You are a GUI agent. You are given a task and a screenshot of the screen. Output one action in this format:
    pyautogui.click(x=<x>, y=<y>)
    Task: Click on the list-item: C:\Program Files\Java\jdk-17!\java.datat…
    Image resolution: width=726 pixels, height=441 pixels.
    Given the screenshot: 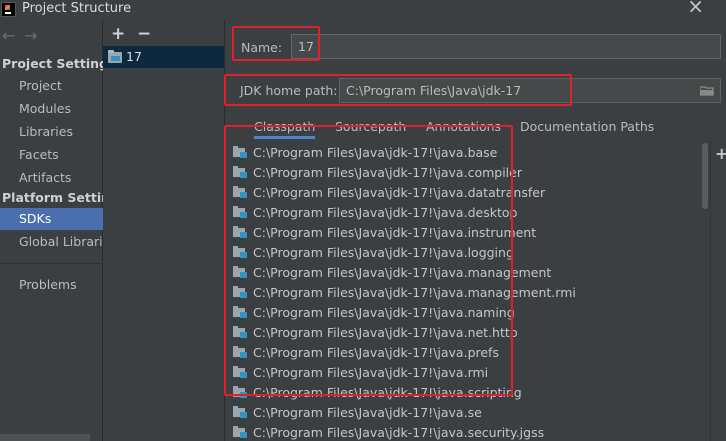 What is the action you would take?
    pyautogui.click(x=467, y=192)
    